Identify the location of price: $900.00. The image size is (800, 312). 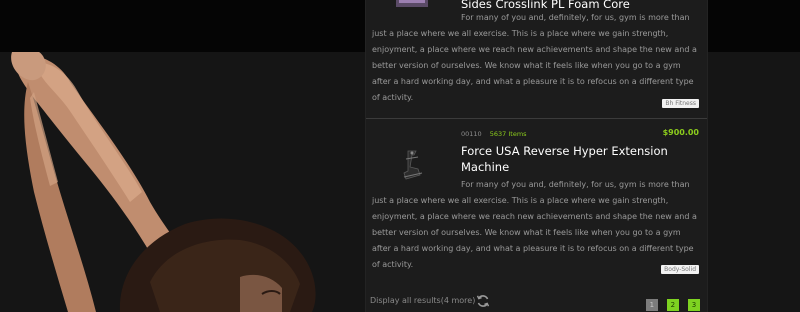
(680, 132).